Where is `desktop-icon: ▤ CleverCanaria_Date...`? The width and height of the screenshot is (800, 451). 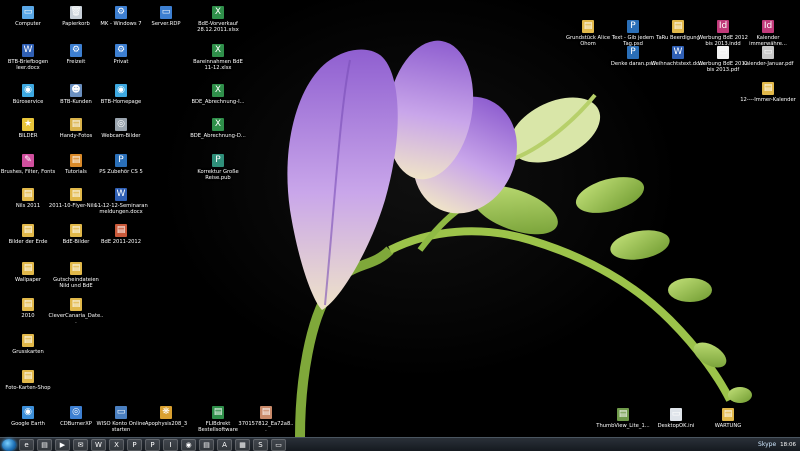 desktop-icon: ▤ CleverCanaria_Date... is located at coordinates (76, 311).